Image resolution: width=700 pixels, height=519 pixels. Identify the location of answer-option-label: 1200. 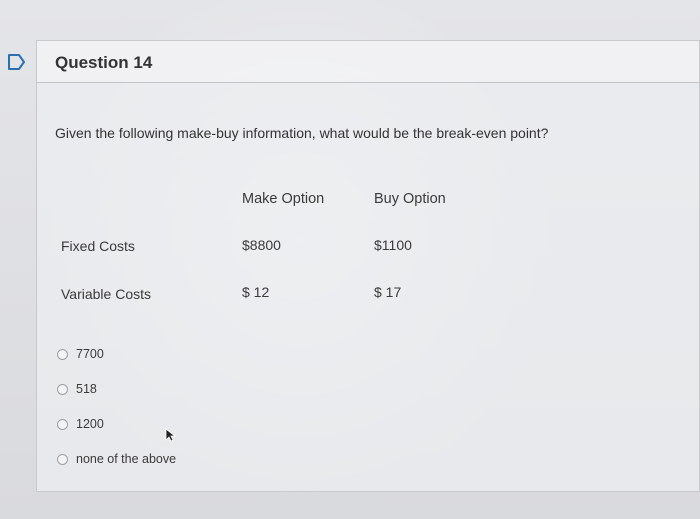
(90, 424).